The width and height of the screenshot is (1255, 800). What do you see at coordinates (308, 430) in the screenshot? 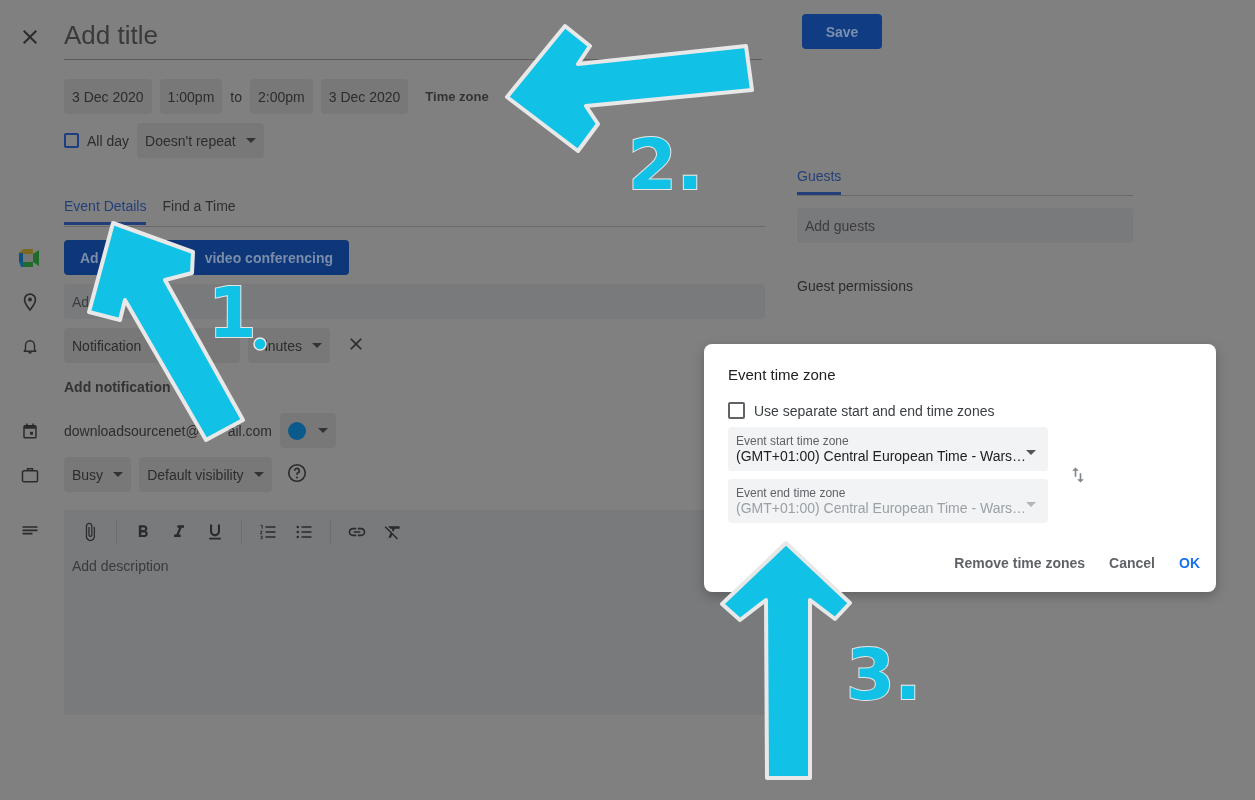
I see `calendar-color-dropdown` at bounding box center [308, 430].